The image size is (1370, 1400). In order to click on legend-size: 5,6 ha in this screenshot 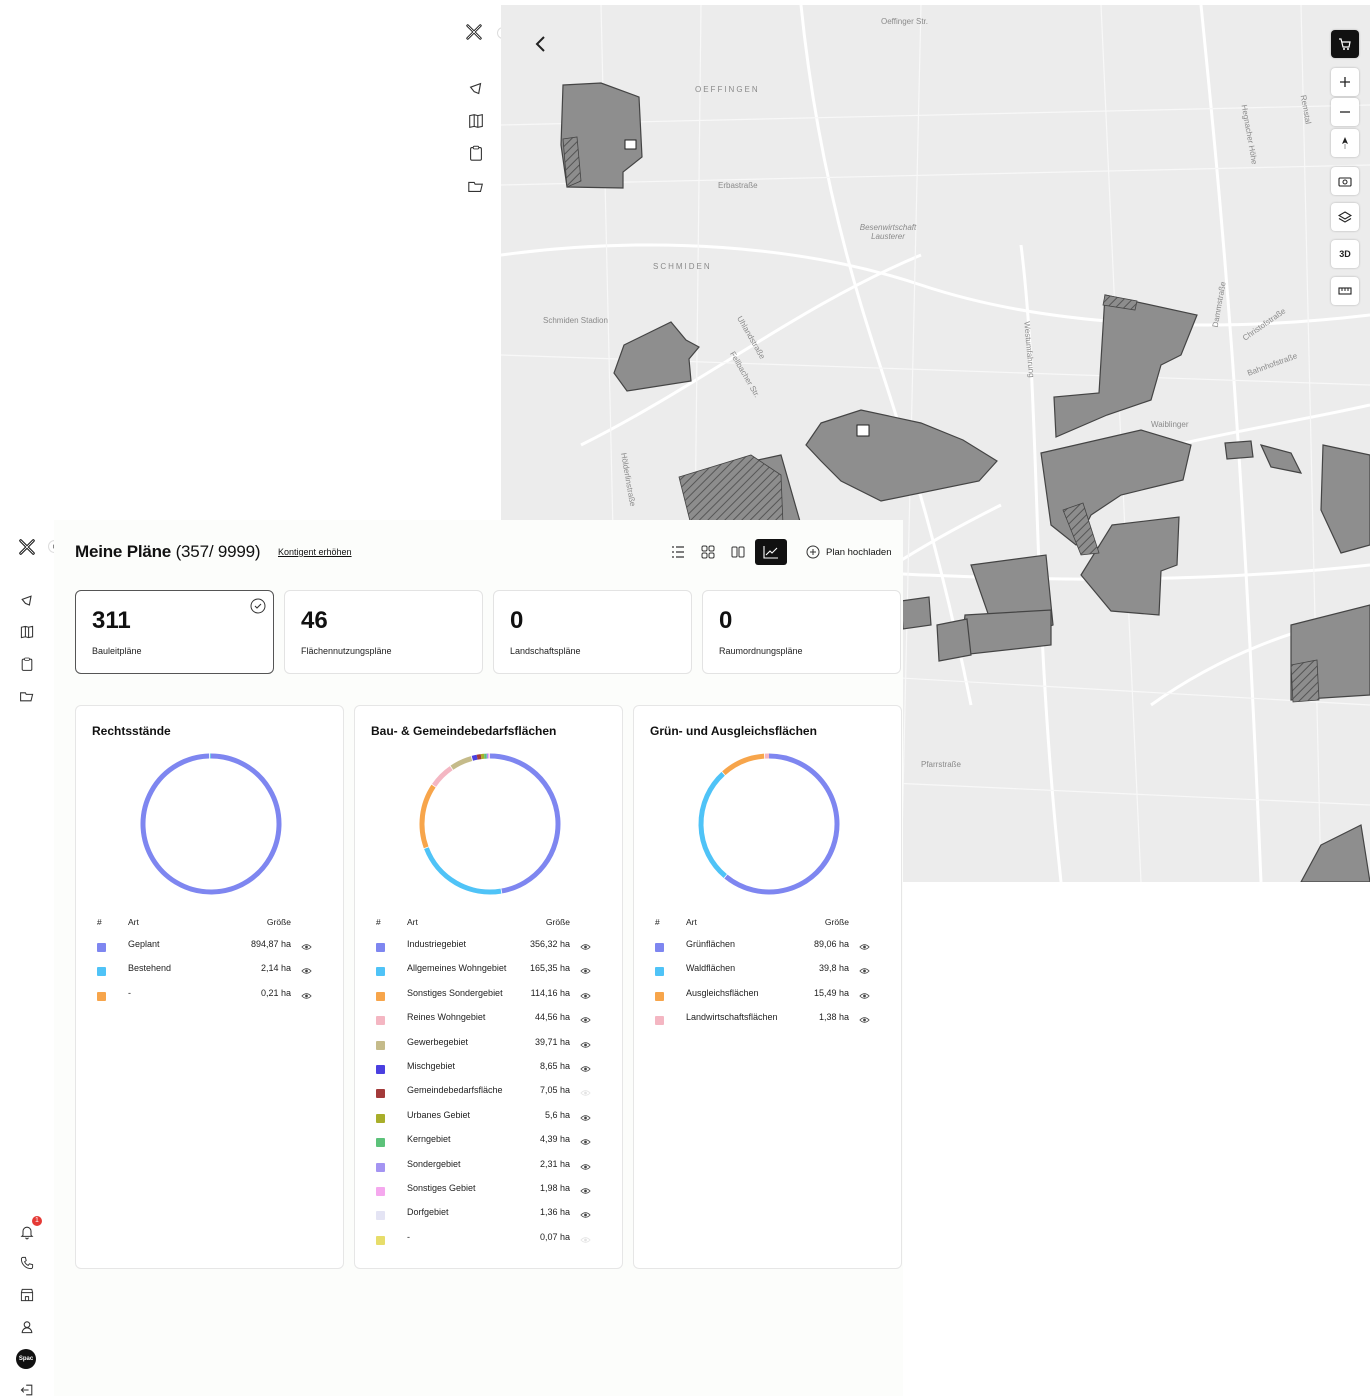, I will do `click(557, 1115)`.